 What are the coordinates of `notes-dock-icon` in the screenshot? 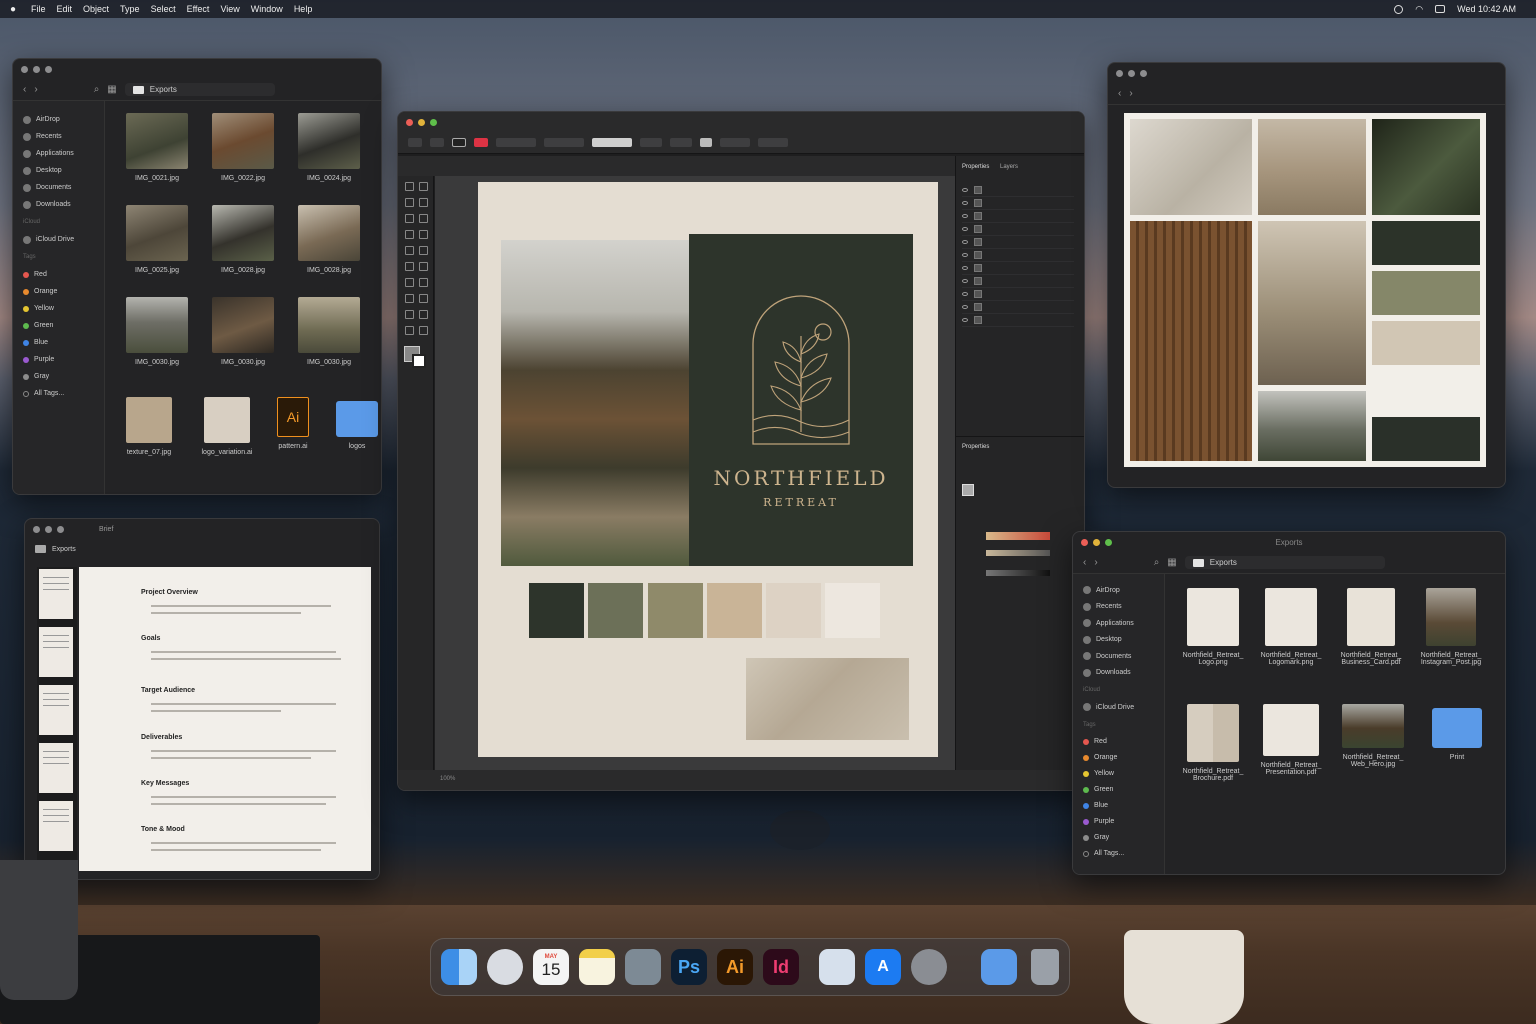 It's located at (597, 967).